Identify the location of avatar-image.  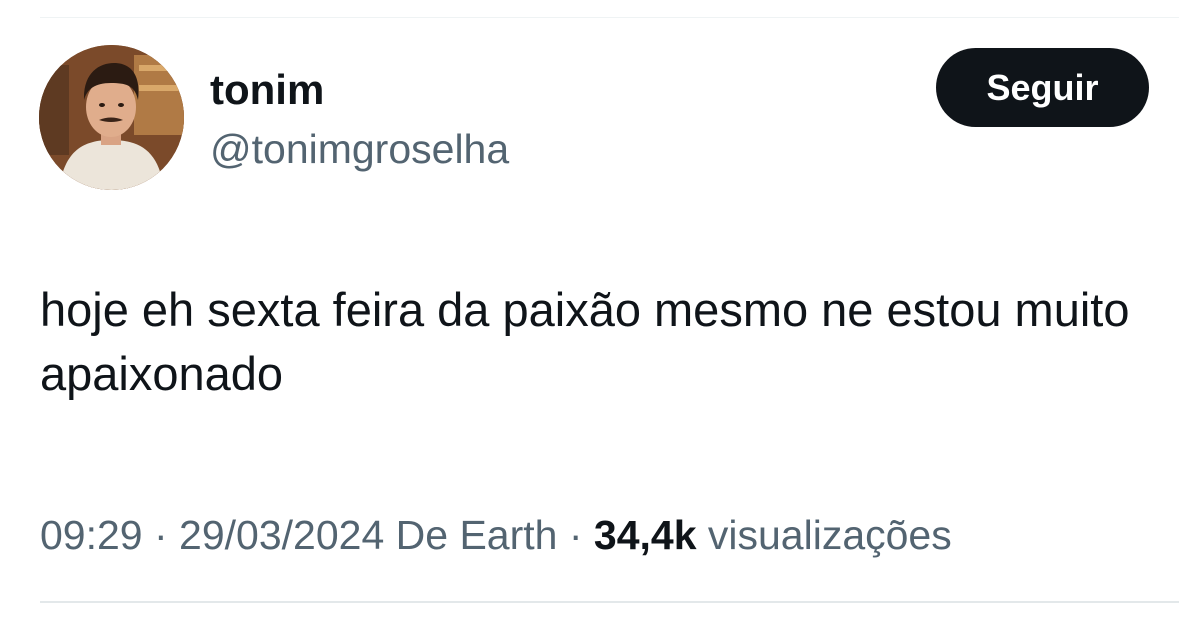
(111, 117).